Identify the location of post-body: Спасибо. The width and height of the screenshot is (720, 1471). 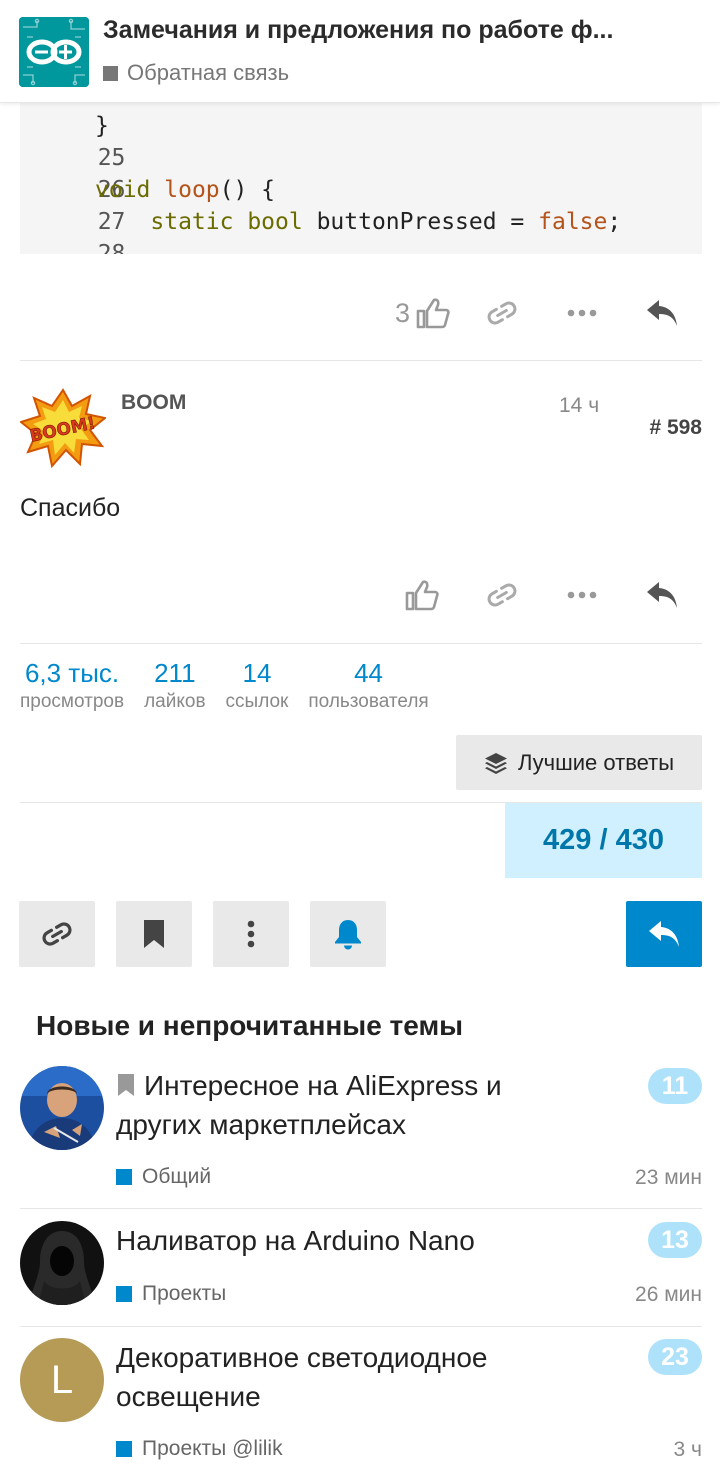
(70, 508).